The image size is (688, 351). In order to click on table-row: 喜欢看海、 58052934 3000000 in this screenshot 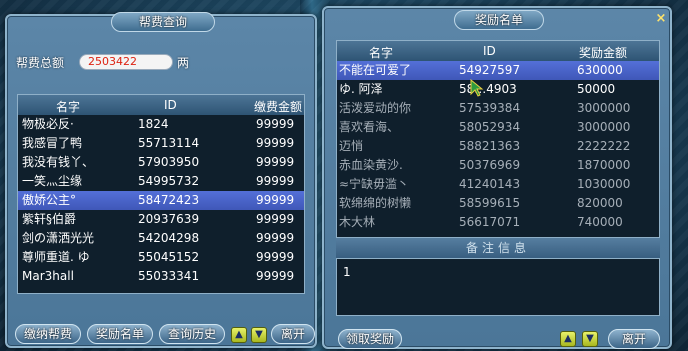, I will do `click(498, 127)`.